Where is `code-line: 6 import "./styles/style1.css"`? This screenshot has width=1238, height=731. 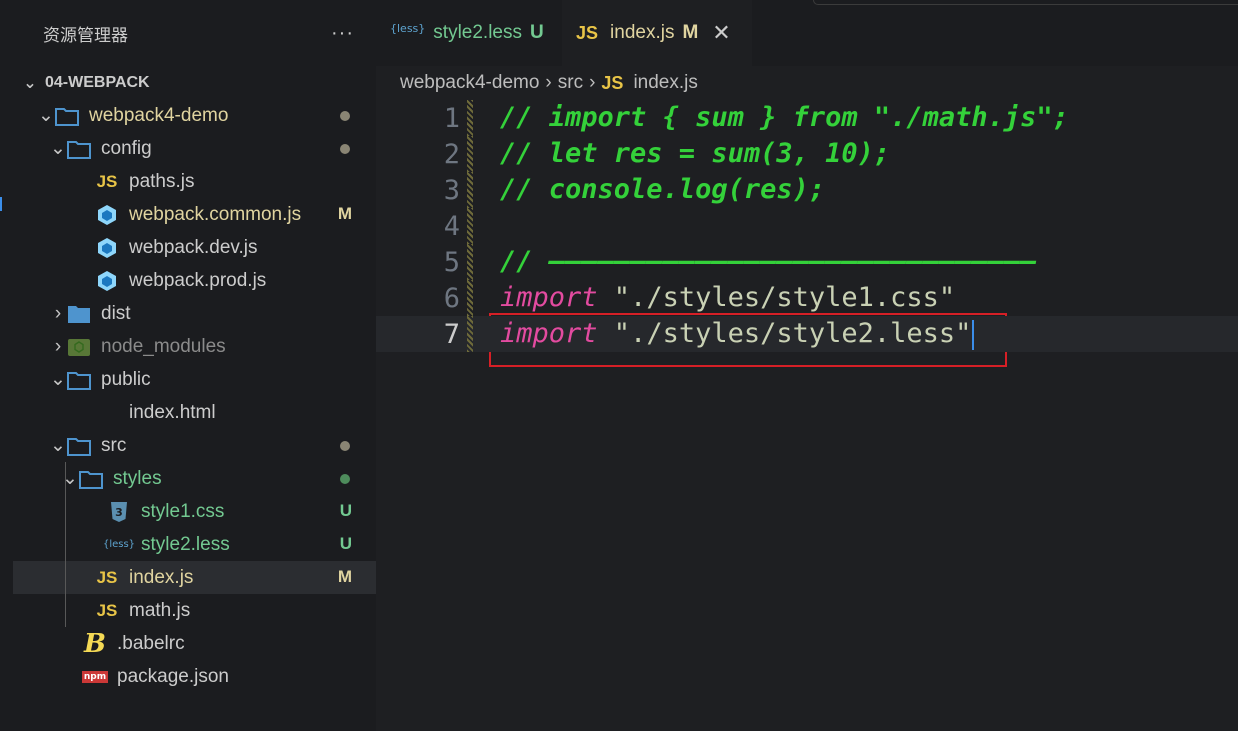 code-line: 6 import "./styles/style1.css" is located at coordinates (807, 298).